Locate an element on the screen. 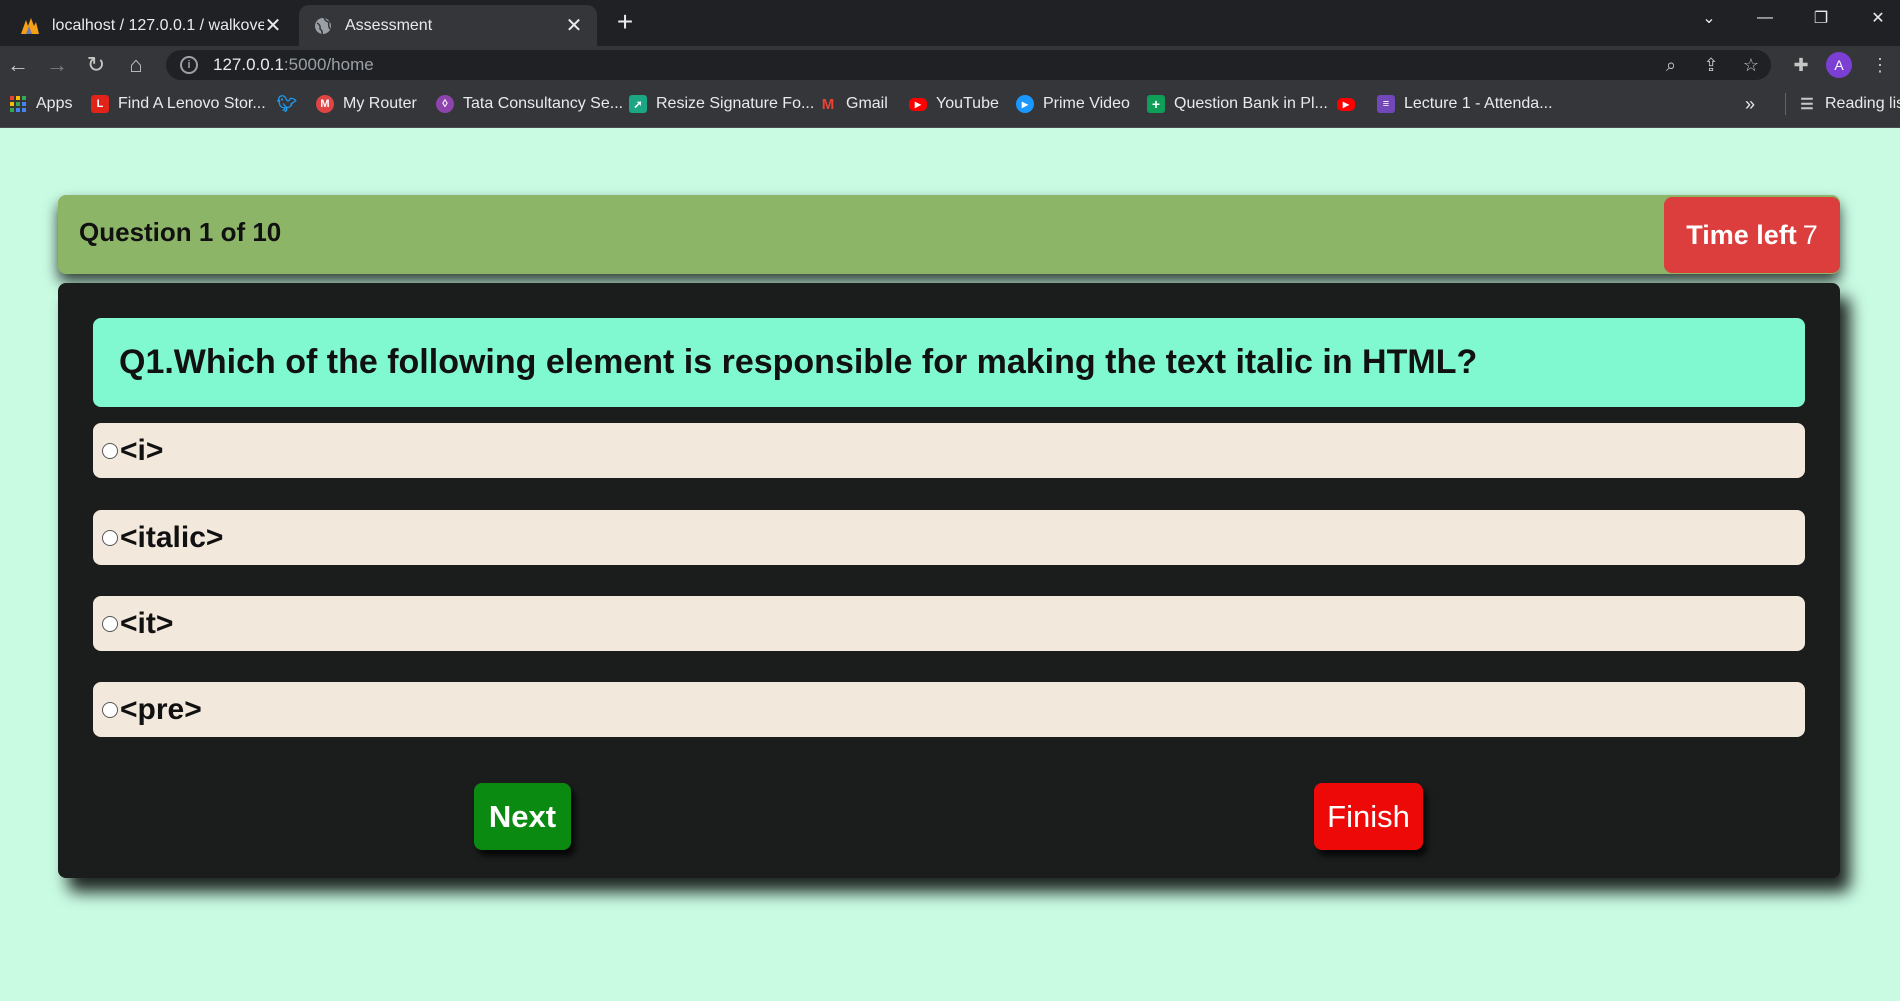 The image size is (1900, 1001). bookmark-label: Prime Video is located at coordinates (1086, 103).